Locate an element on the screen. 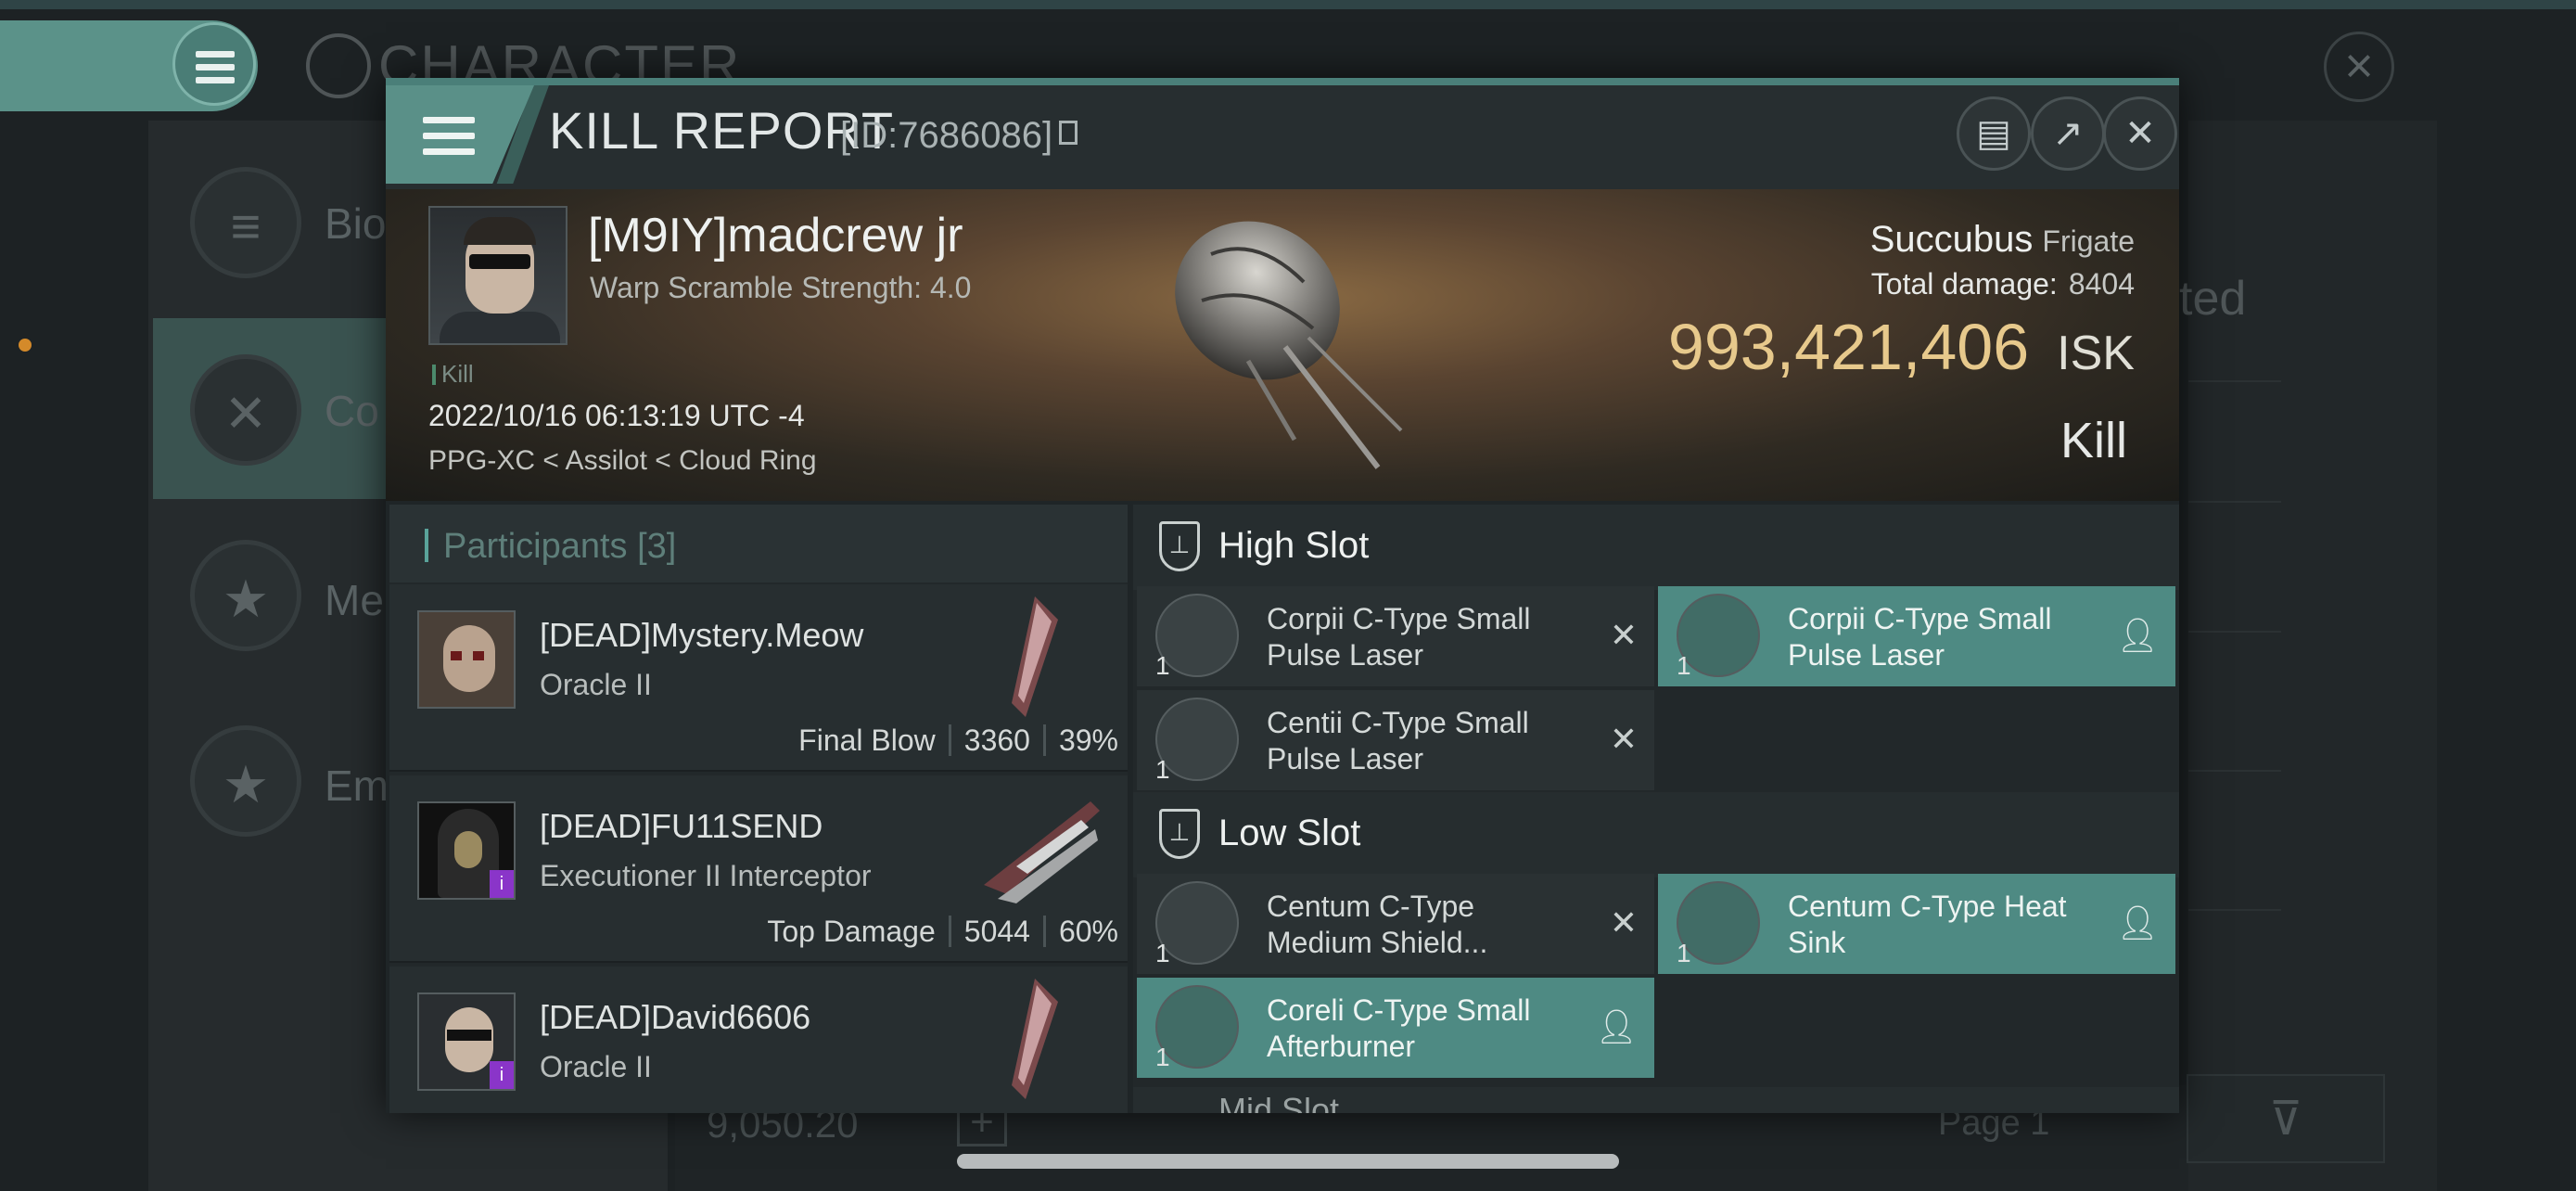 The width and height of the screenshot is (2576, 1191). star-circle-icon: ★ is located at coordinates (246, 781).